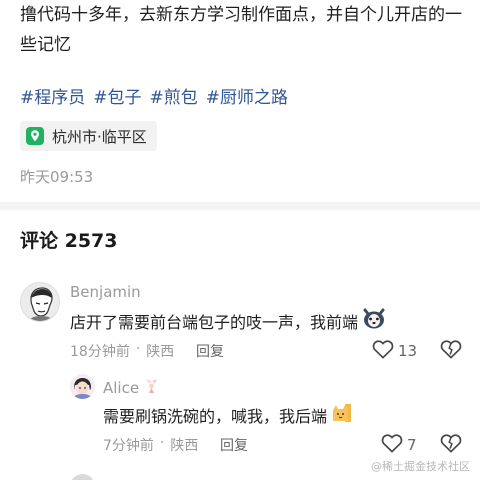 This screenshot has width=480, height=480. I want to click on comment-text-body: 店开了需要前台端包子的吱一声，我前端, so click(214, 322).